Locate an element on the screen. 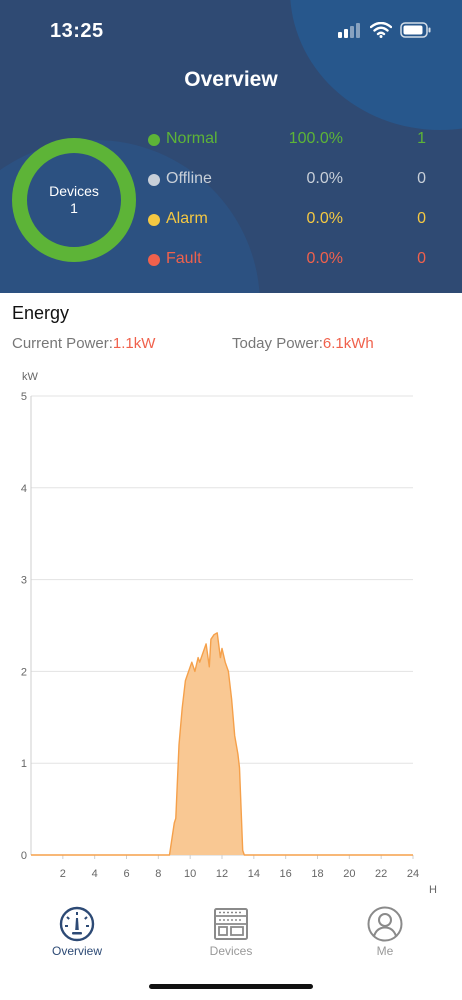  x-tick-label: 12 is located at coordinates (222, 874).